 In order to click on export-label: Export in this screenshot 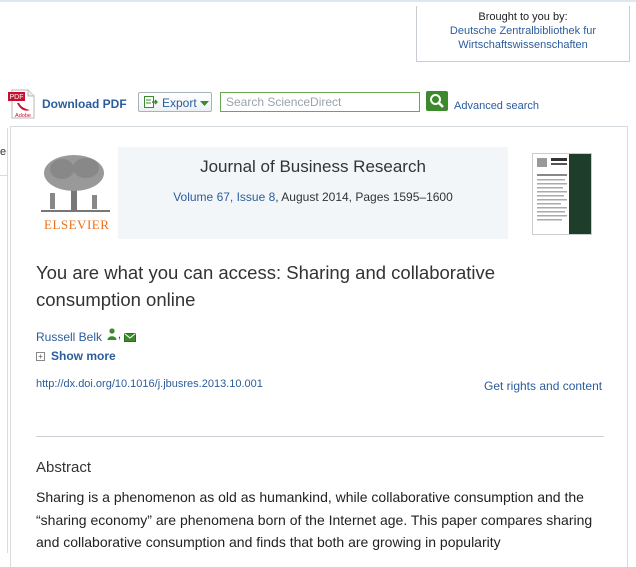, I will do `click(179, 103)`.